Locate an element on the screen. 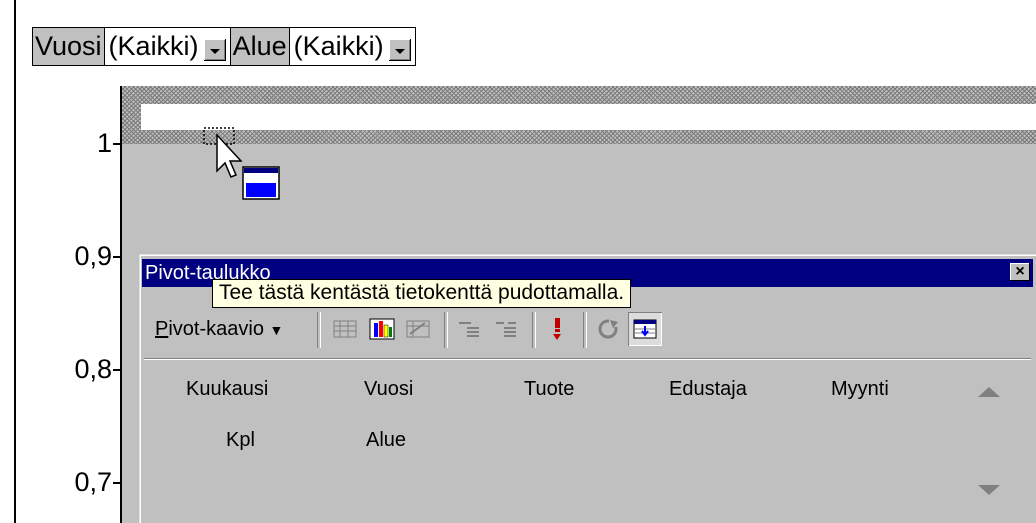 The image size is (1036, 523). show-detail-icon is located at coordinates (506, 329).